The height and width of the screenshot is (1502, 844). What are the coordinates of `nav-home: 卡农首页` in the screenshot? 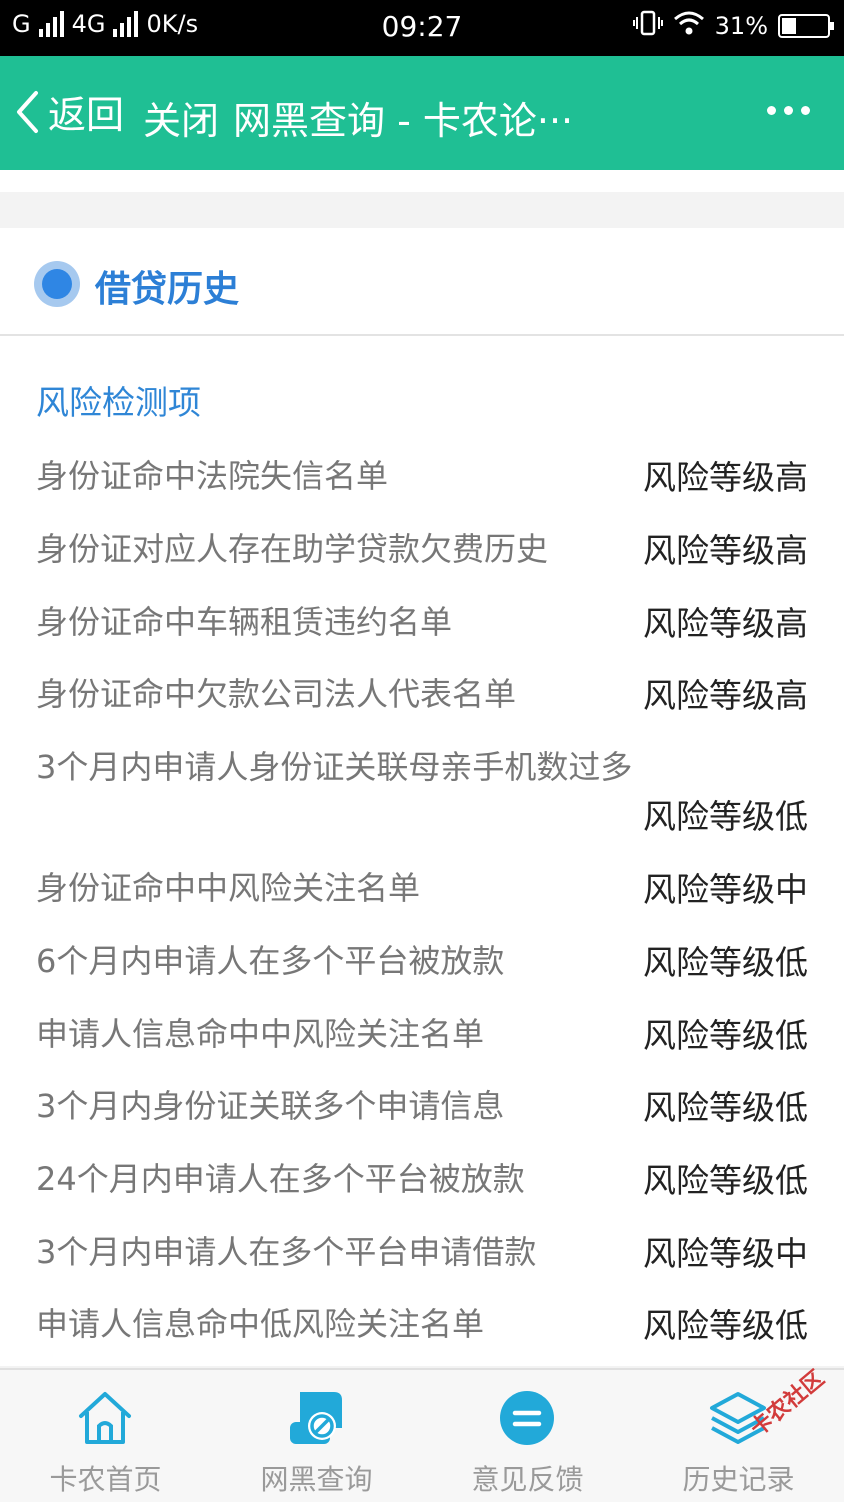 It's located at (105, 1436).